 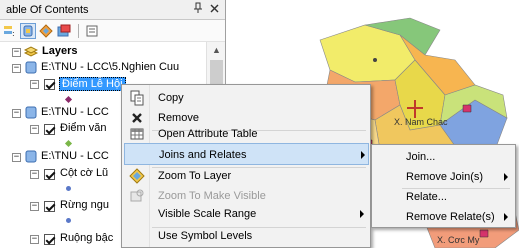 I want to click on tree-row-layer: − Rừng ngu, so click(x=60, y=206).